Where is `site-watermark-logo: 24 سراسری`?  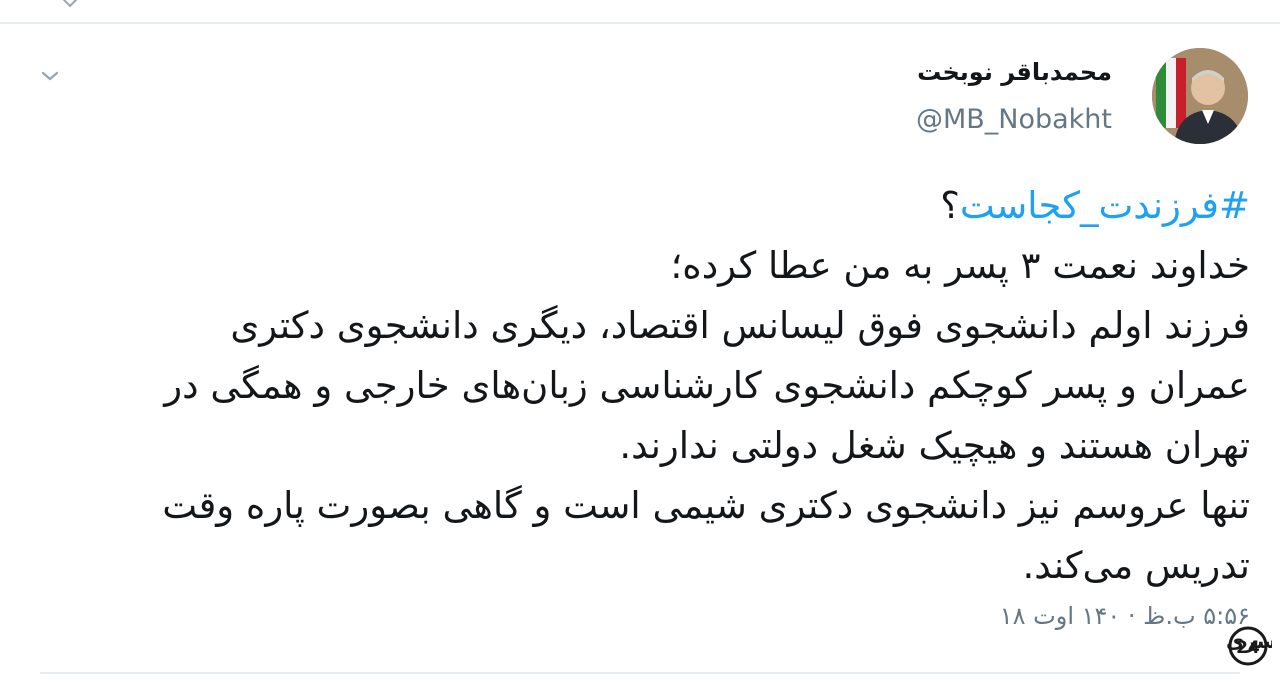 site-watermark-logo: 24 سراسری is located at coordinates (1249, 646).